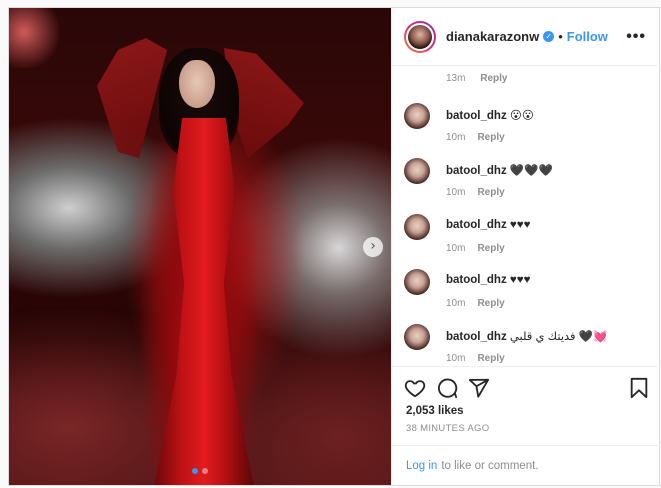 Image resolution: width=661 pixels, height=488 pixels. I want to click on follow-button: Follow, so click(587, 36).